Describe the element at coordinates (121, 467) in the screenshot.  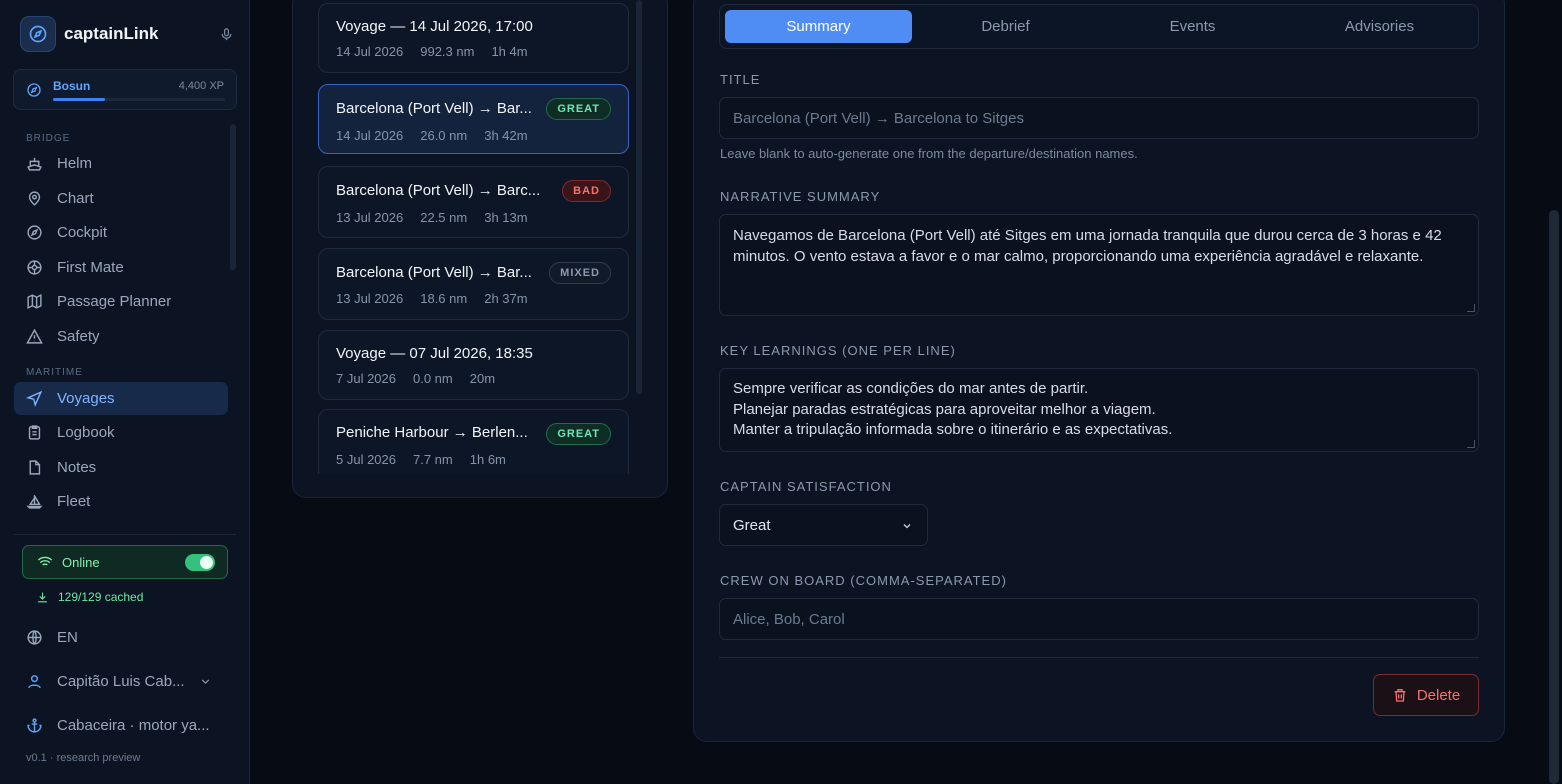
I see `sidebar-item-notes: Notes` at that location.